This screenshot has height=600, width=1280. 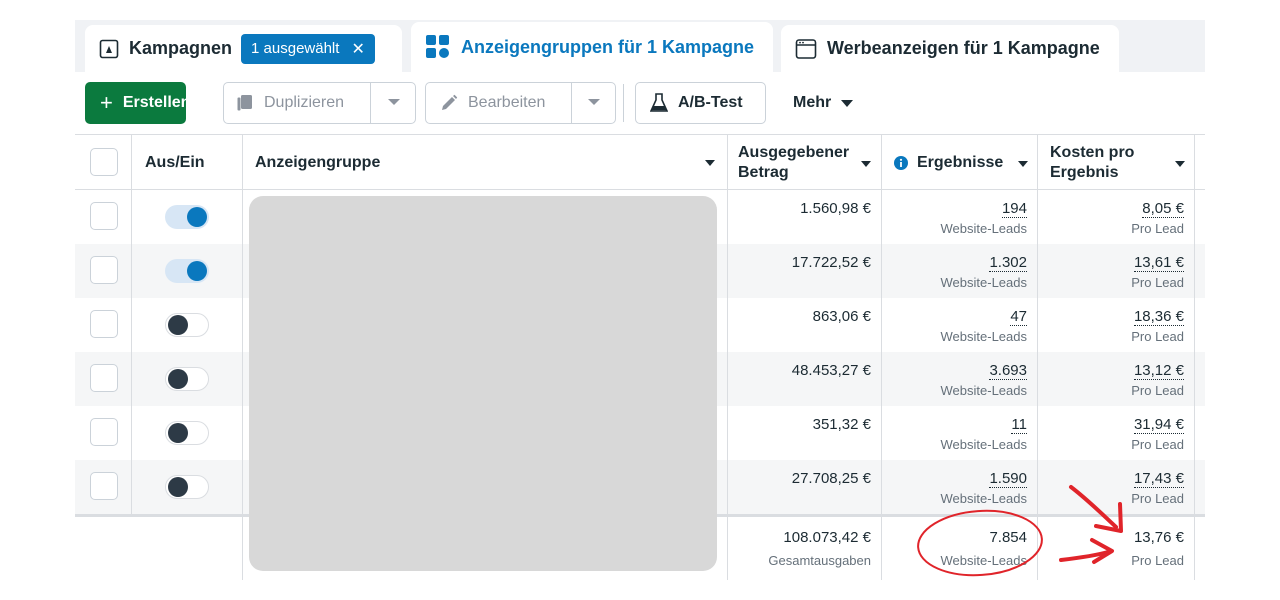 I want to click on annotation-overlay, so click(x=1020, y=531).